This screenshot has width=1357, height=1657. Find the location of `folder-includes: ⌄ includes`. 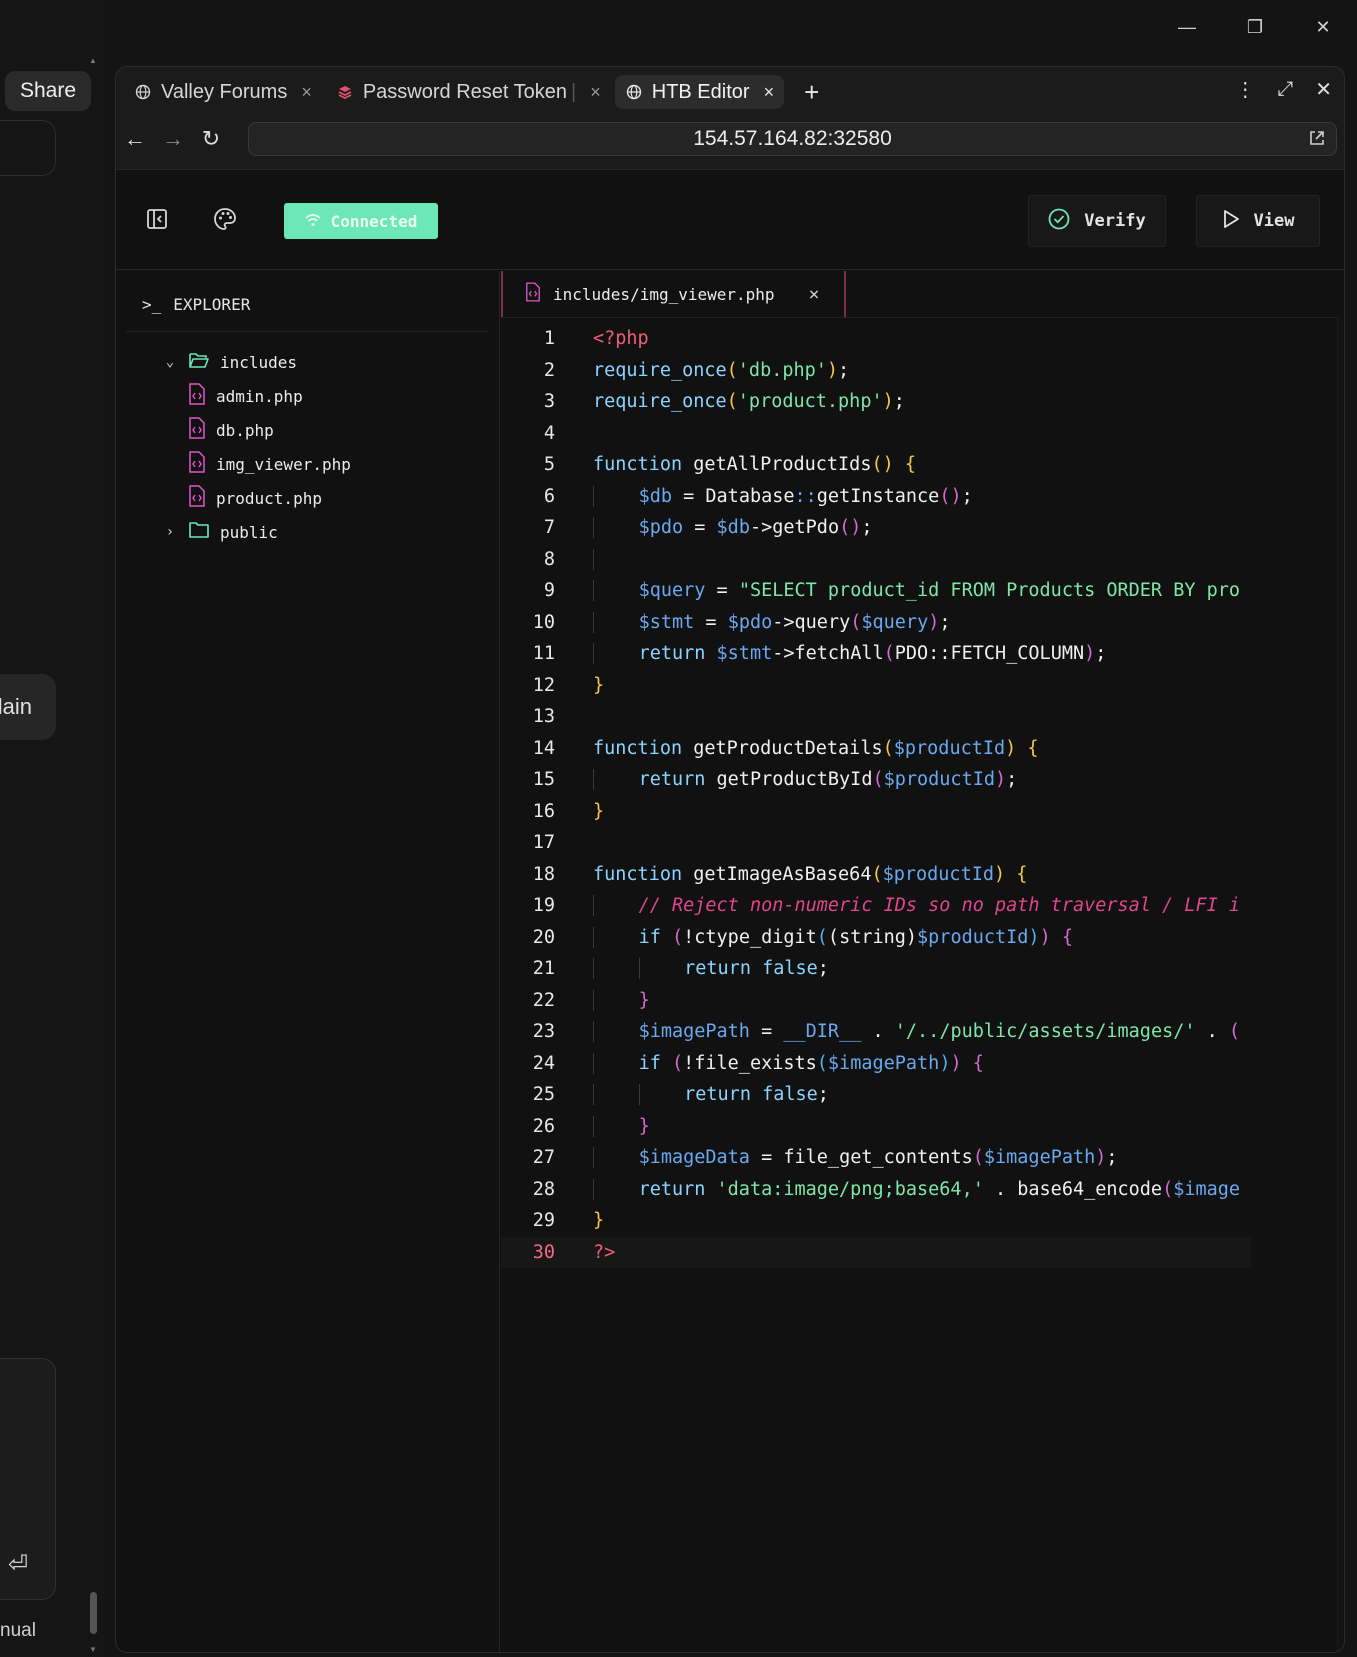

folder-includes: ⌄ includes is located at coordinates (229, 362).